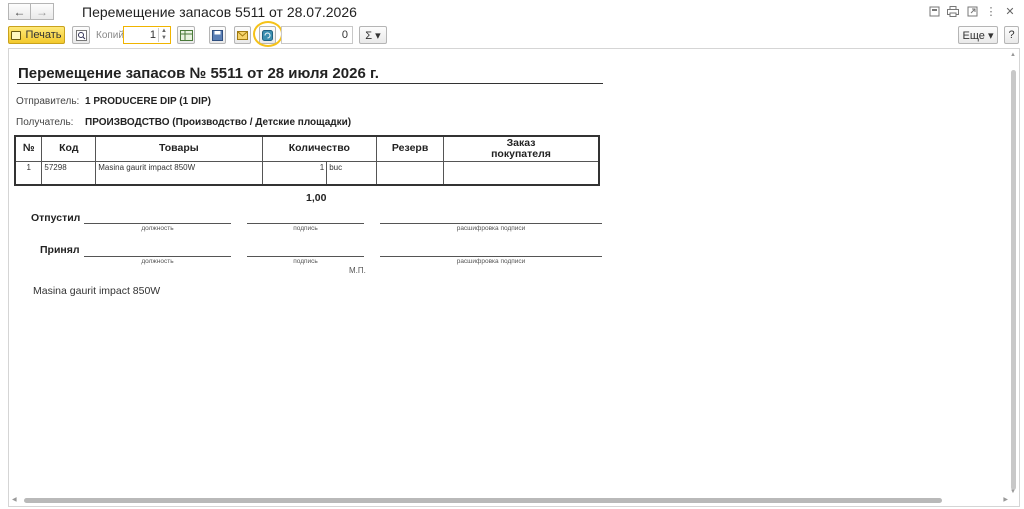  I want to click on received-position-caption: должность, so click(157, 261).